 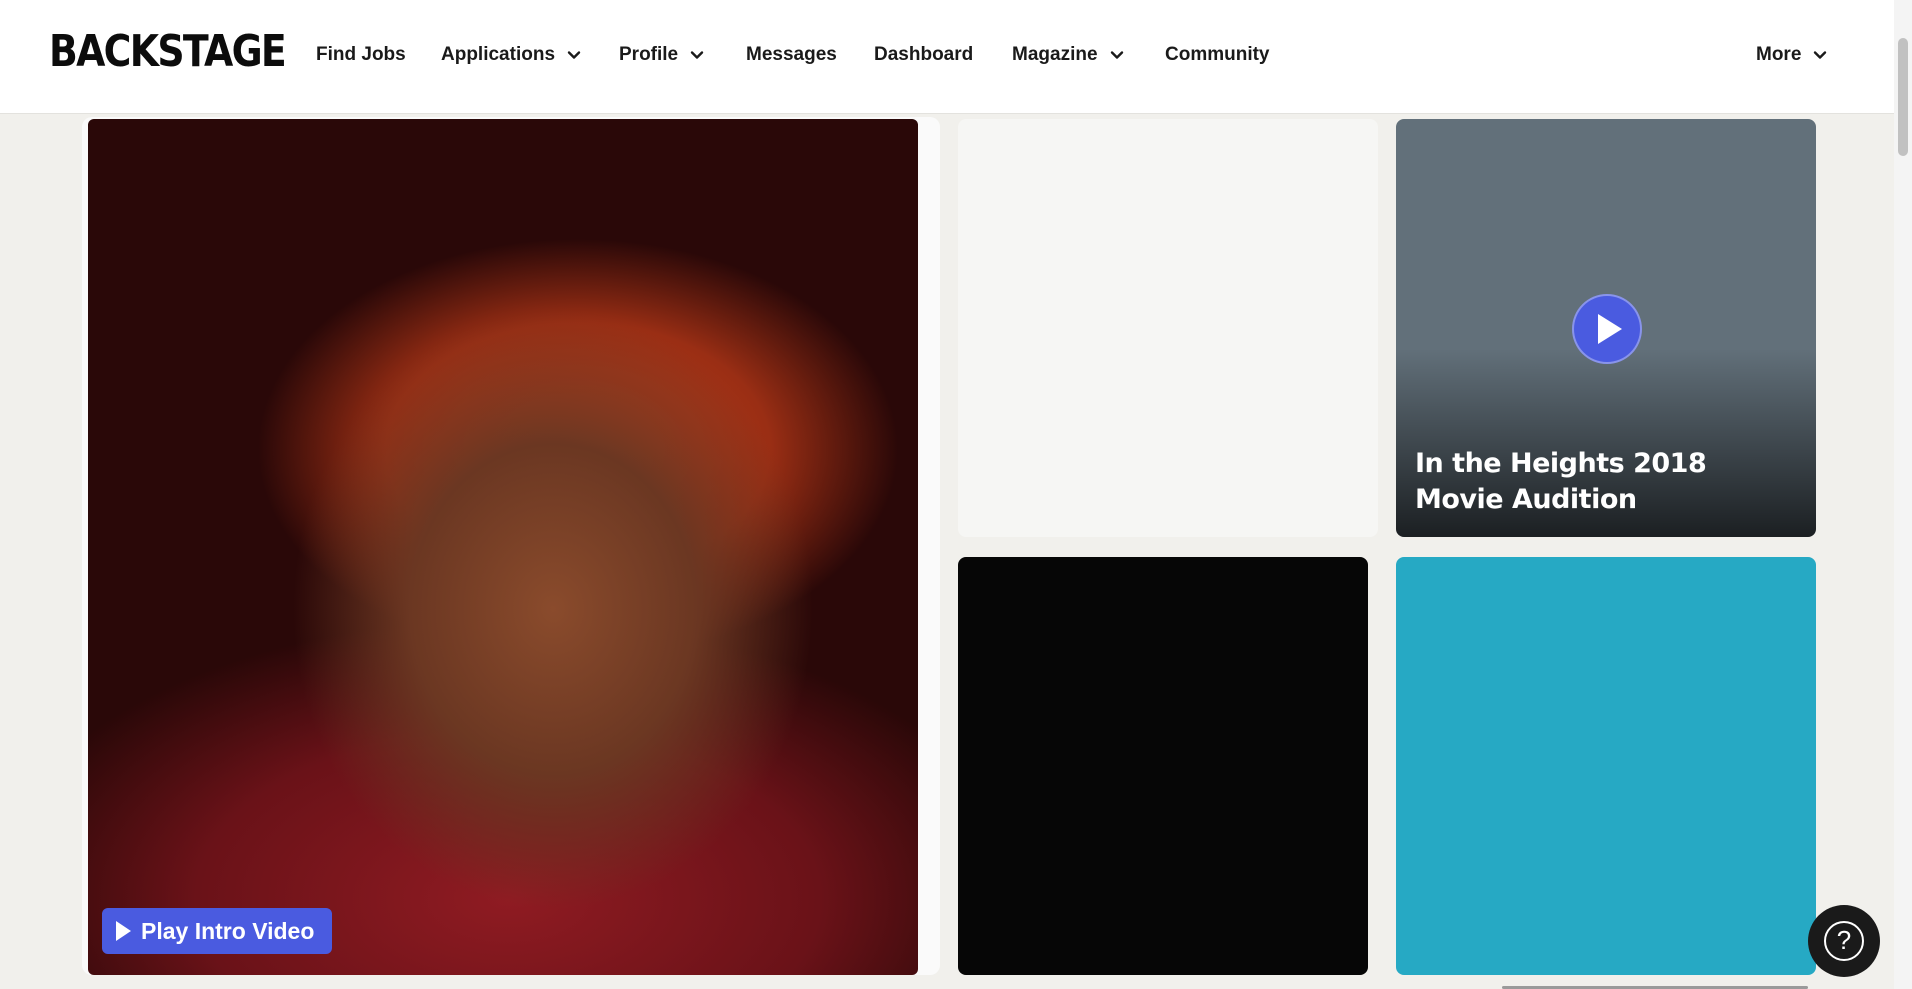 I want to click on nav-magazine-label: Magazine, so click(x=1055, y=54).